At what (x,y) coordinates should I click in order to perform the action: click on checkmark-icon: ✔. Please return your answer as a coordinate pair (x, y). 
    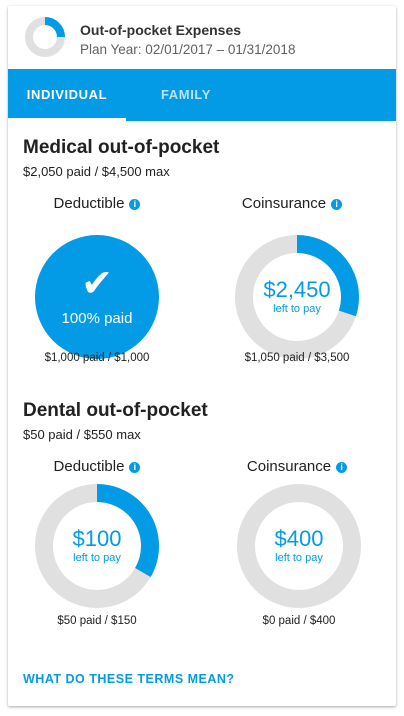
    Looking at the image, I should click on (97, 283).